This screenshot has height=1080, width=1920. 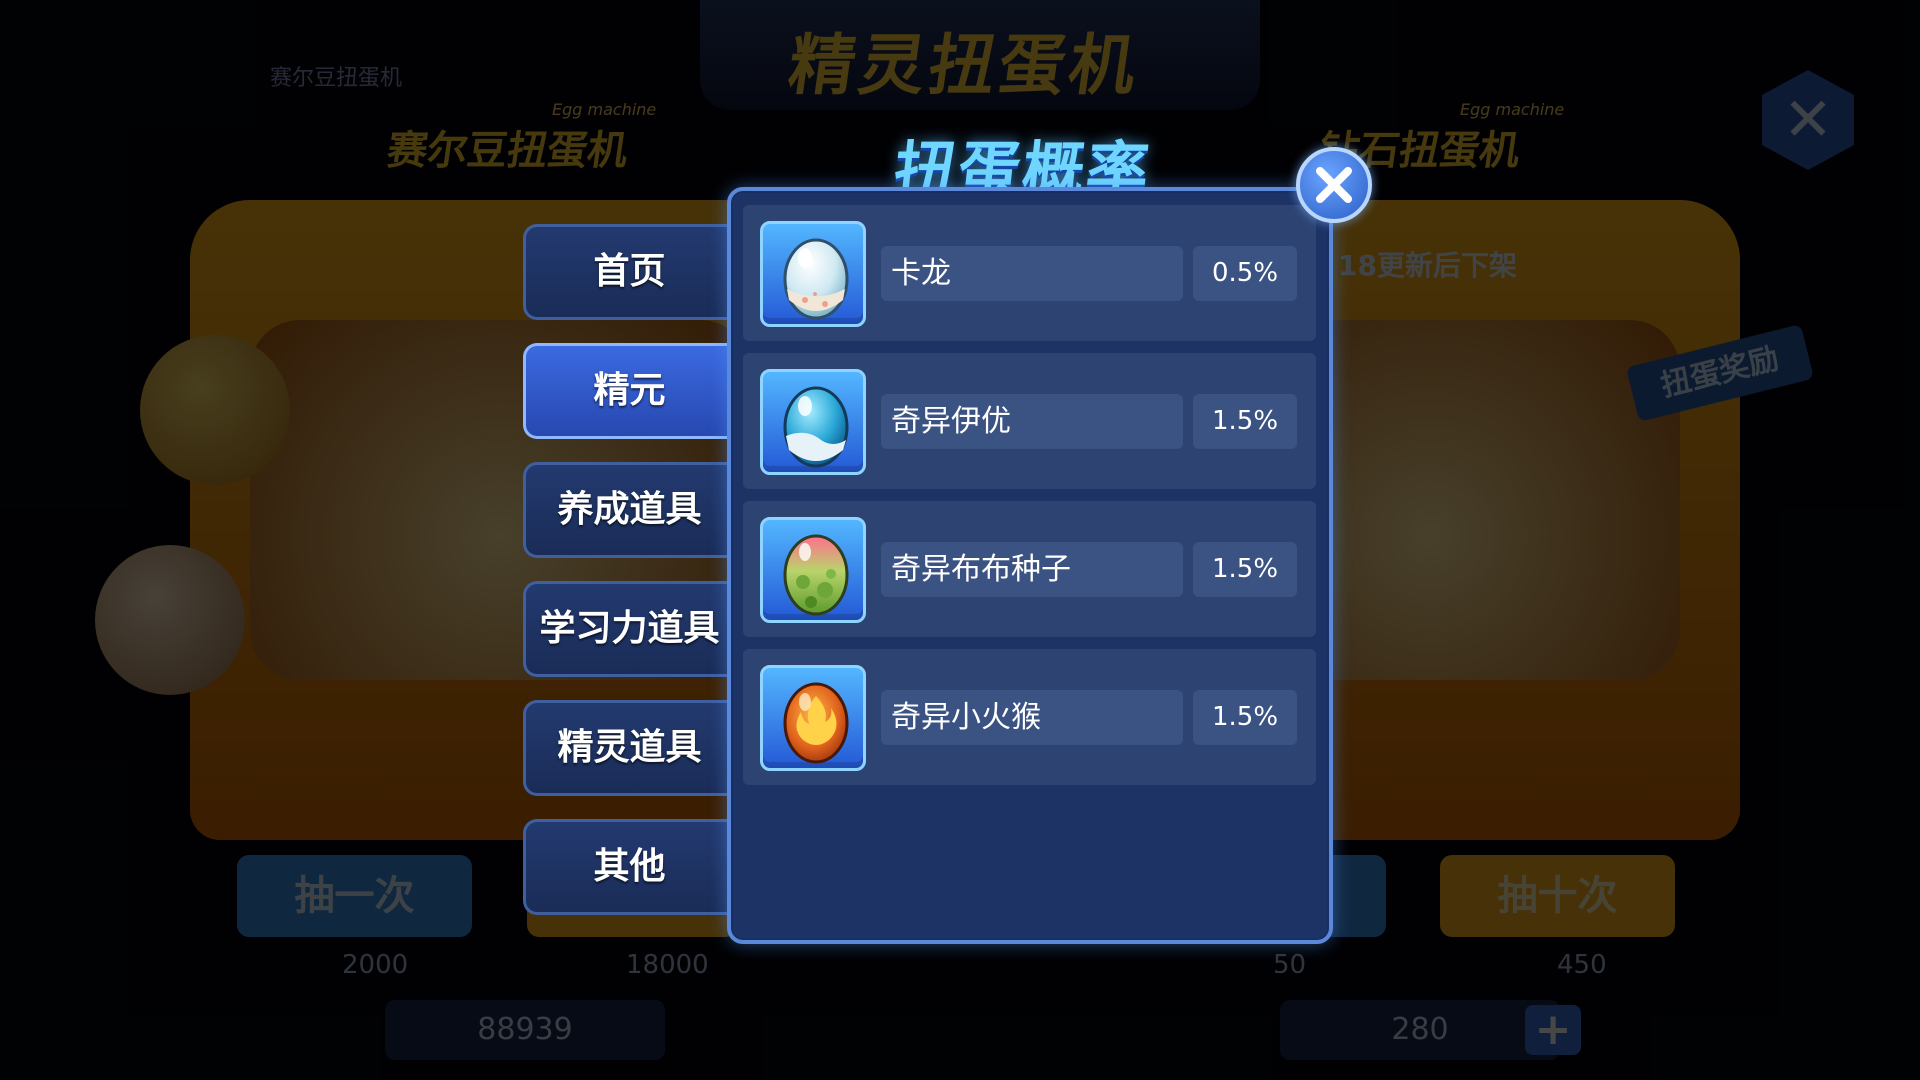 What do you see at coordinates (628, 510) in the screenshot?
I see `tab-growth-items: 养成道具` at bounding box center [628, 510].